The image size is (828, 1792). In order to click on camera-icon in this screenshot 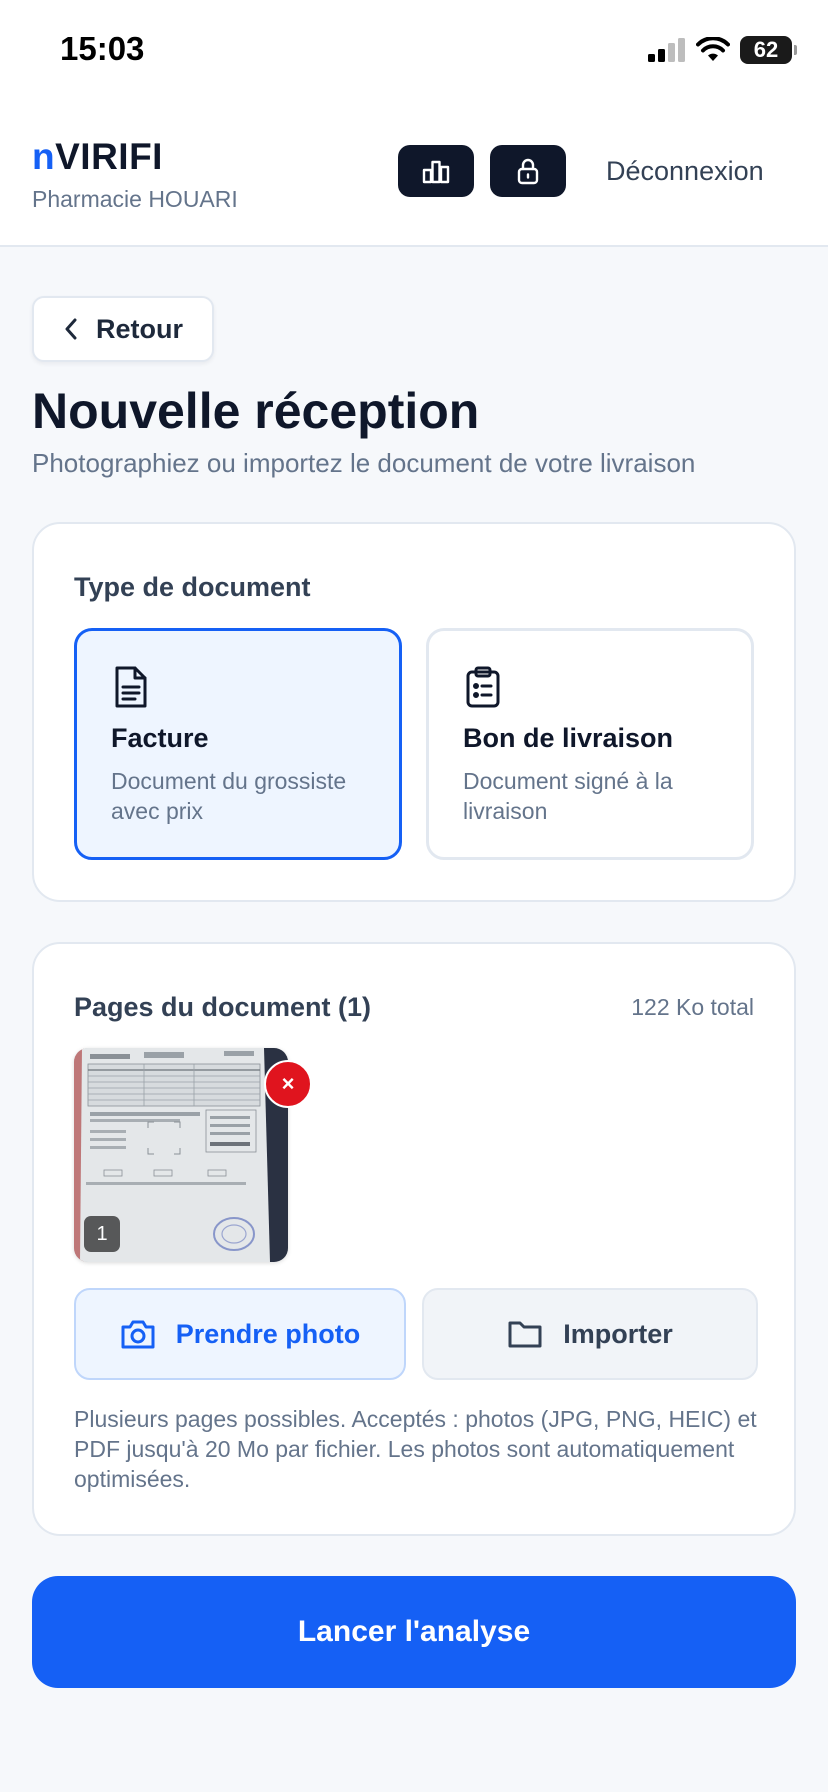, I will do `click(138, 1334)`.